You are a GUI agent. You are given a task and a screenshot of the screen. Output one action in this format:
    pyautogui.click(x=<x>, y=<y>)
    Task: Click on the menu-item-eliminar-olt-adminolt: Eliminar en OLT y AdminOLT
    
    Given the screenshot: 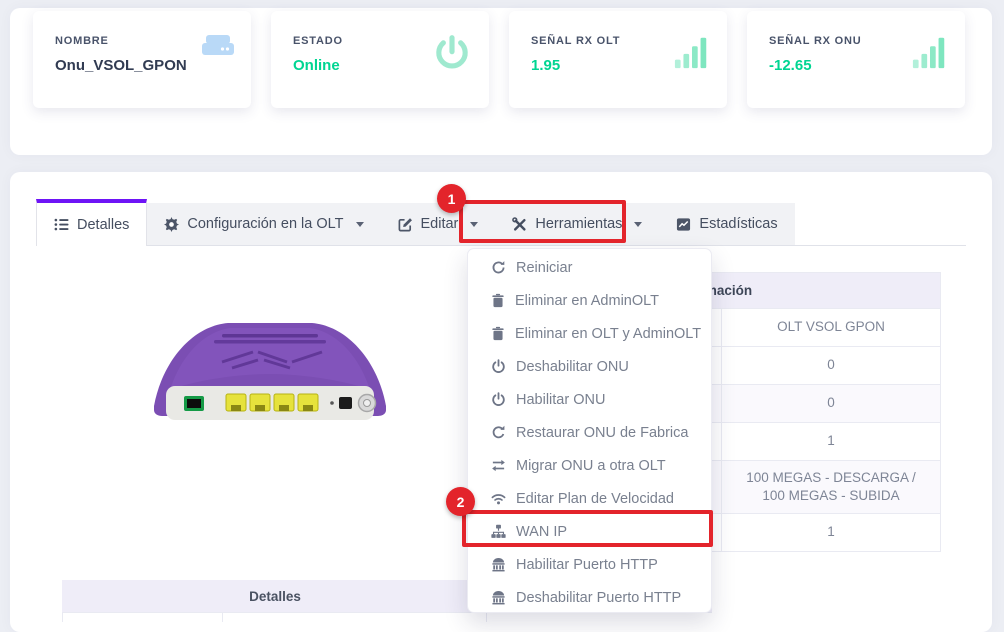 What is the action you would take?
    pyautogui.click(x=589, y=333)
    